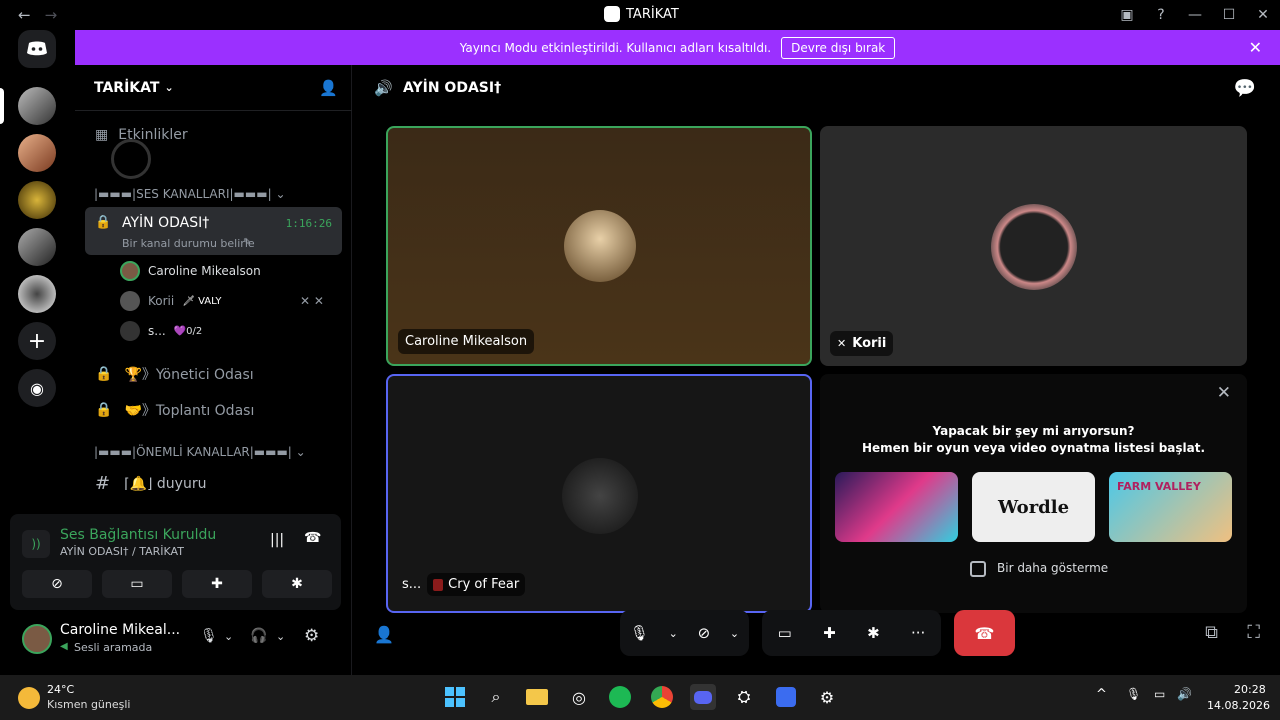 This screenshot has width=1280, height=720. I want to click on help-icon: ?, so click(1161, 15).